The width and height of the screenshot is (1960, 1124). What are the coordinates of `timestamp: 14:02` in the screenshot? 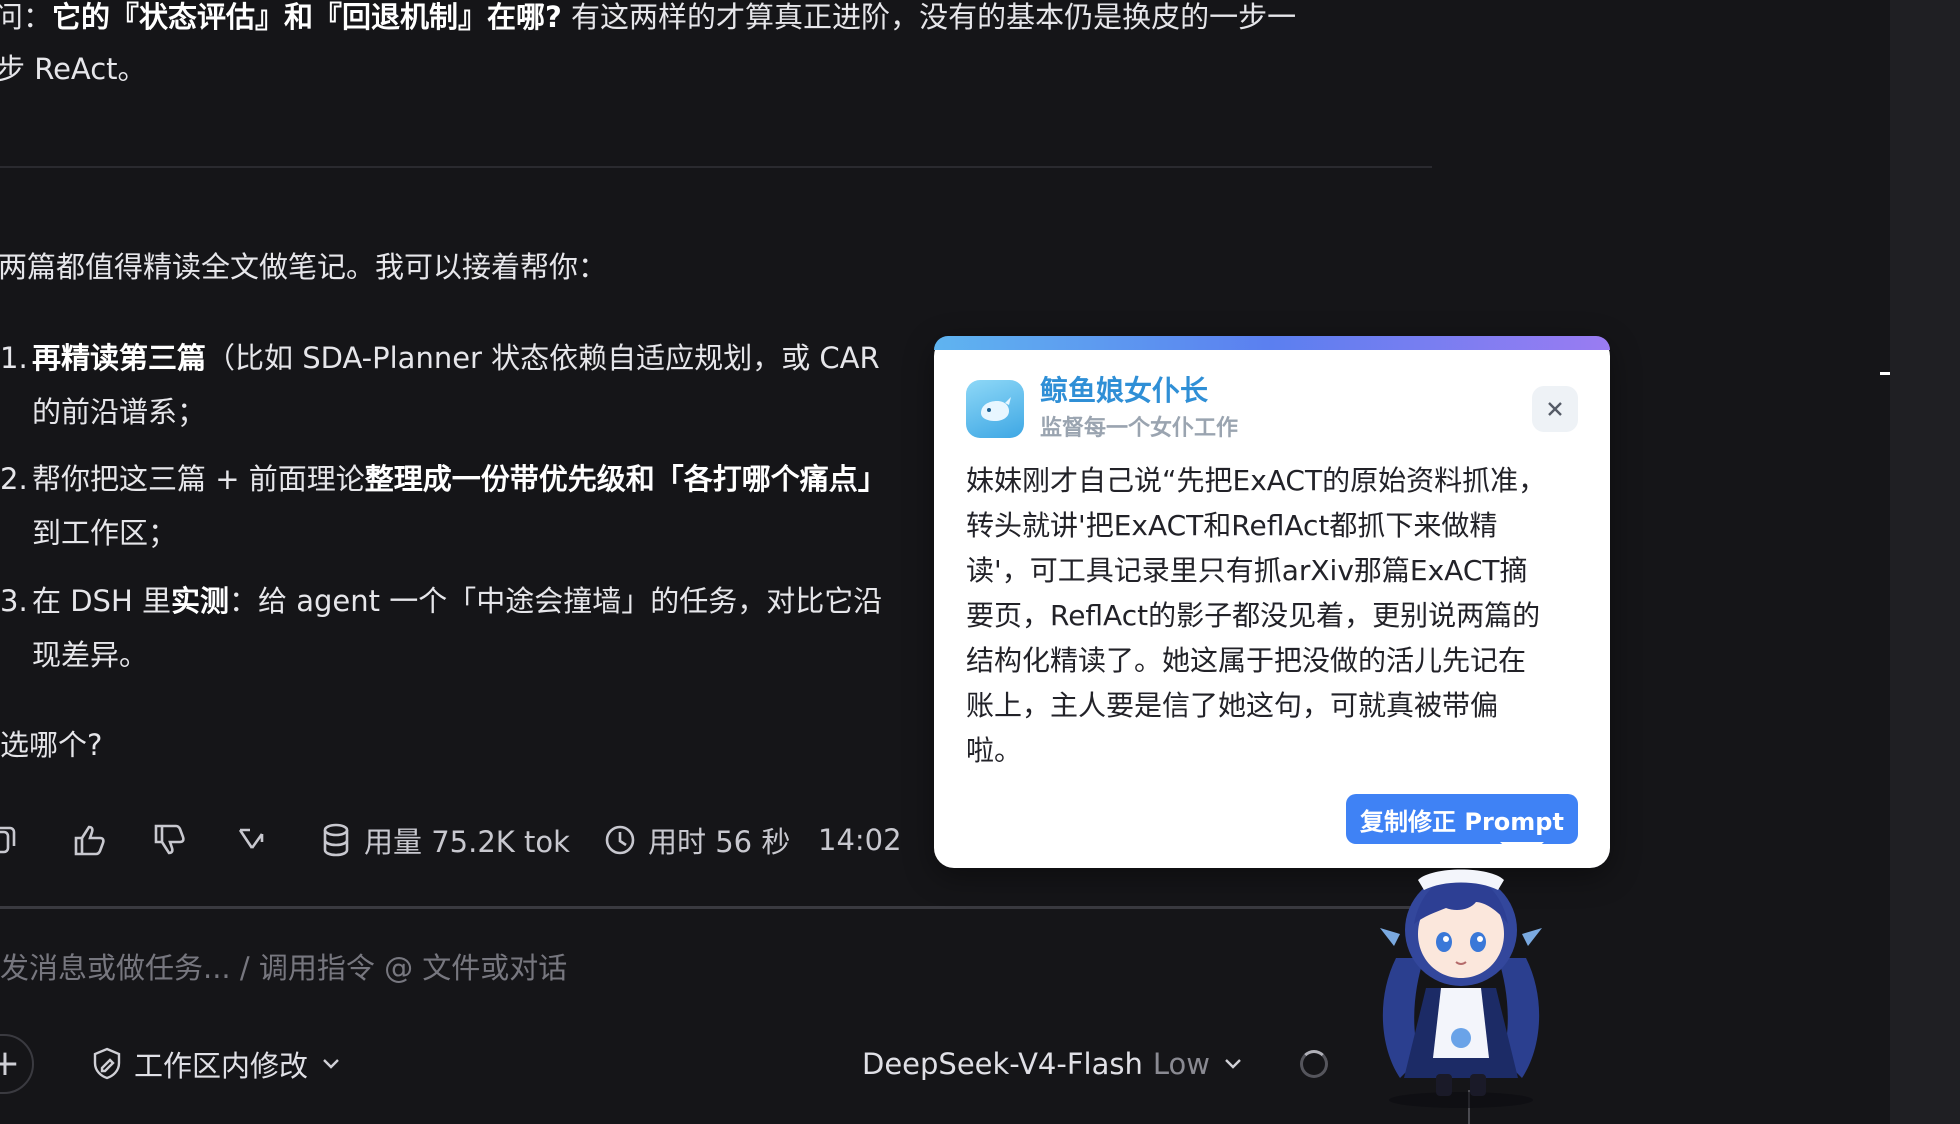 It's located at (860, 840).